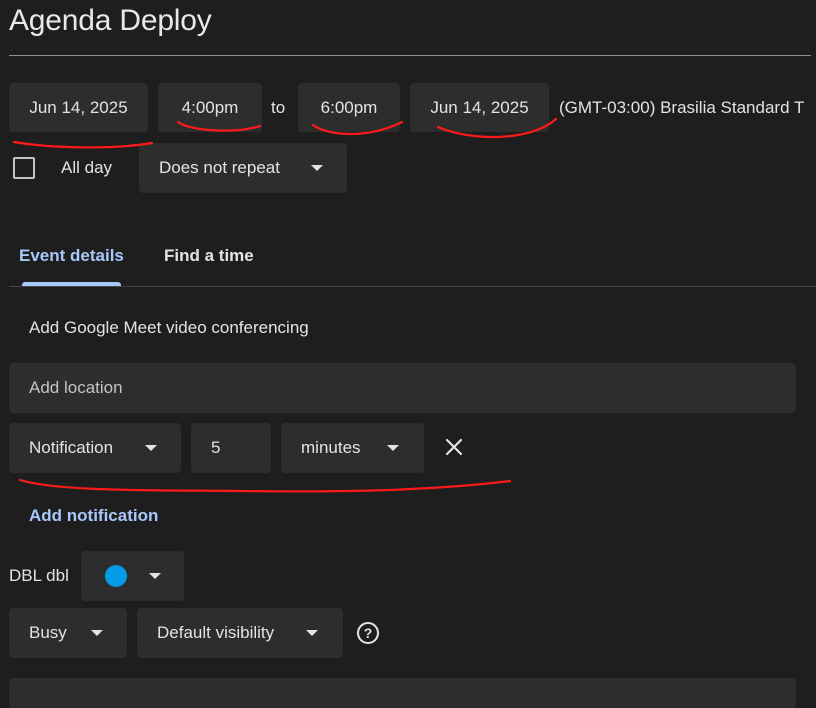  What do you see at coordinates (368, 633) in the screenshot?
I see `help-icon: ?` at bounding box center [368, 633].